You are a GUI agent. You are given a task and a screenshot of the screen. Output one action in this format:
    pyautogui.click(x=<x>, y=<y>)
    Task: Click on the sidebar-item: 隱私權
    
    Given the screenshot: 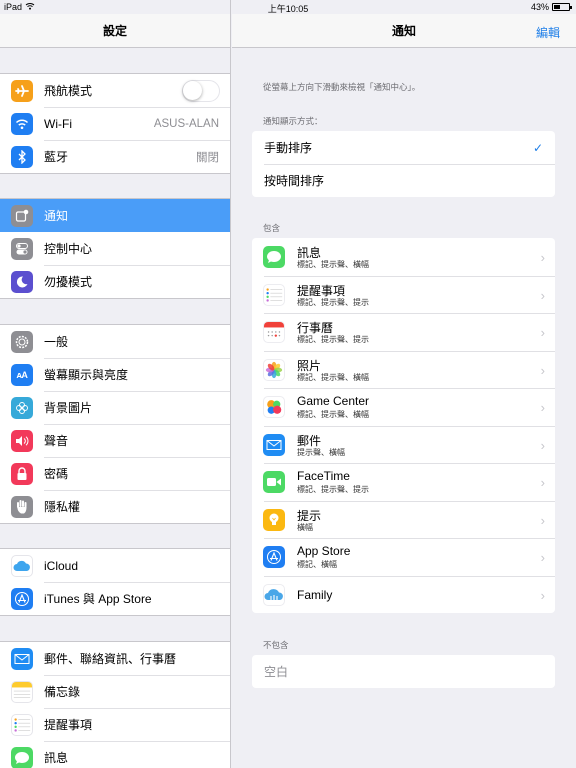 What is the action you would take?
    pyautogui.click(x=115, y=506)
    